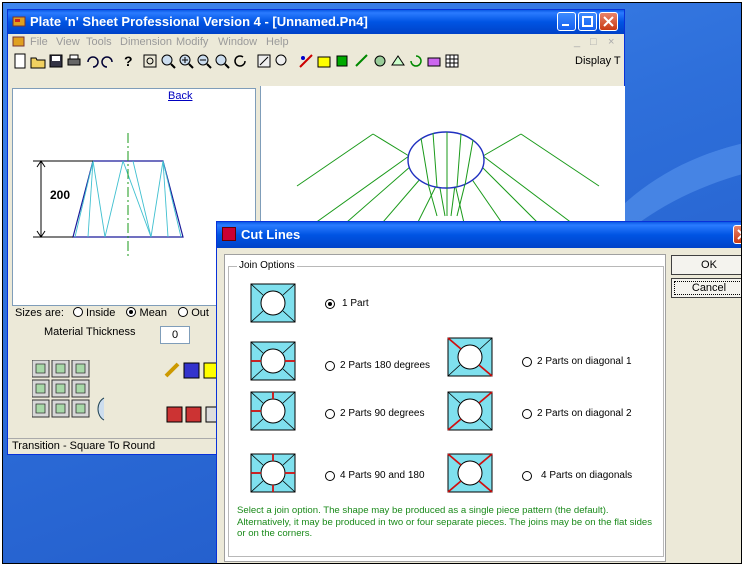 The image size is (744, 565). Describe the element at coordinates (146, 42) in the screenshot. I see `menu-dimension: Dimension` at that location.